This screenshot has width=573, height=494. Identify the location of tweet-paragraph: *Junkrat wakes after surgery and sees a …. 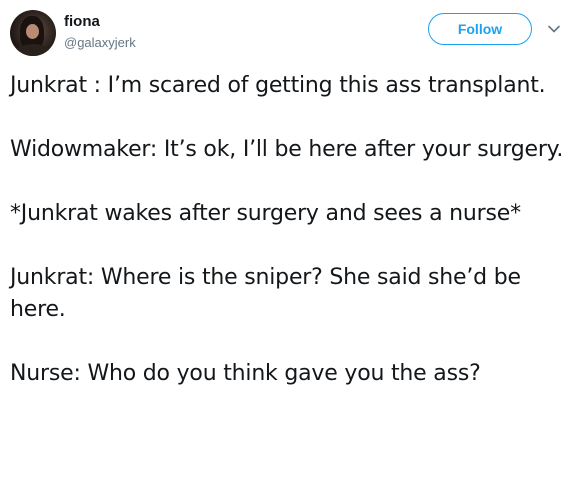
(265, 213).